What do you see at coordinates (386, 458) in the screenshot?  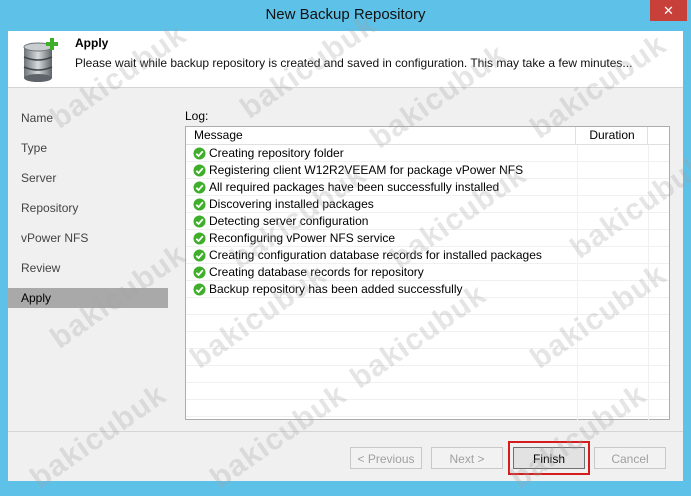 I see `previous-button: < Previous` at bounding box center [386, 458].